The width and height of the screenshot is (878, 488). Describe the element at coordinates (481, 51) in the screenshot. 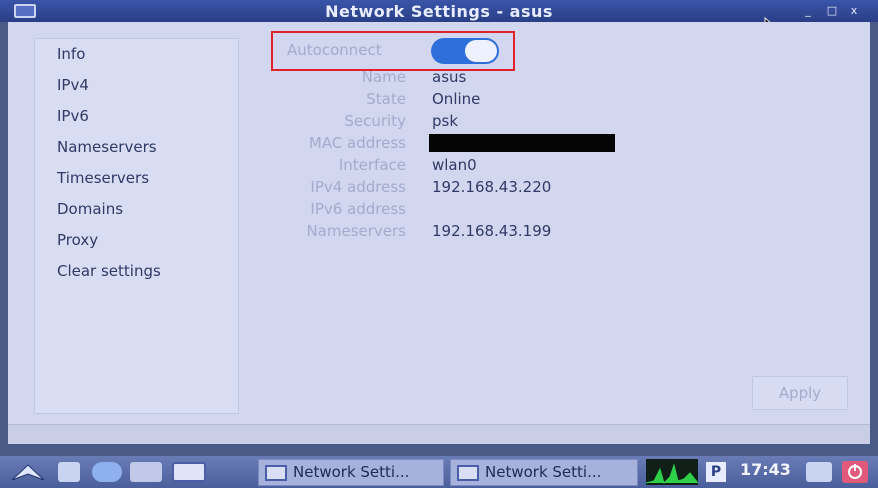

I see `toggle-knob` at that location.